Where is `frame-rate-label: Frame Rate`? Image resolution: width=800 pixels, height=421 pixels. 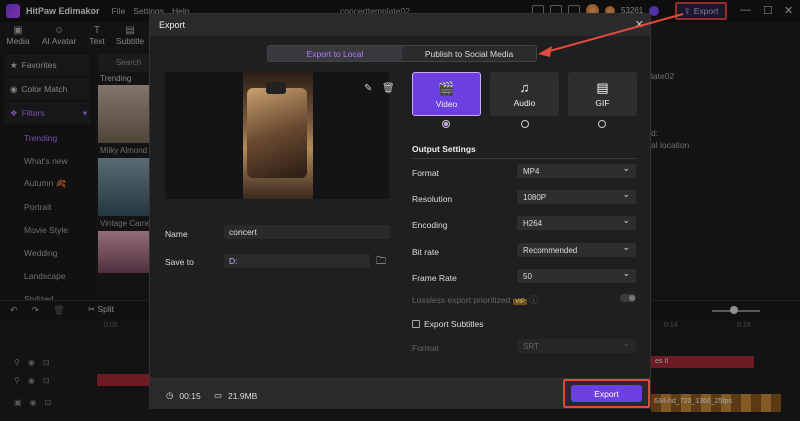
frame-rate-label: Frame Rate is located at coordinates (434, 278).